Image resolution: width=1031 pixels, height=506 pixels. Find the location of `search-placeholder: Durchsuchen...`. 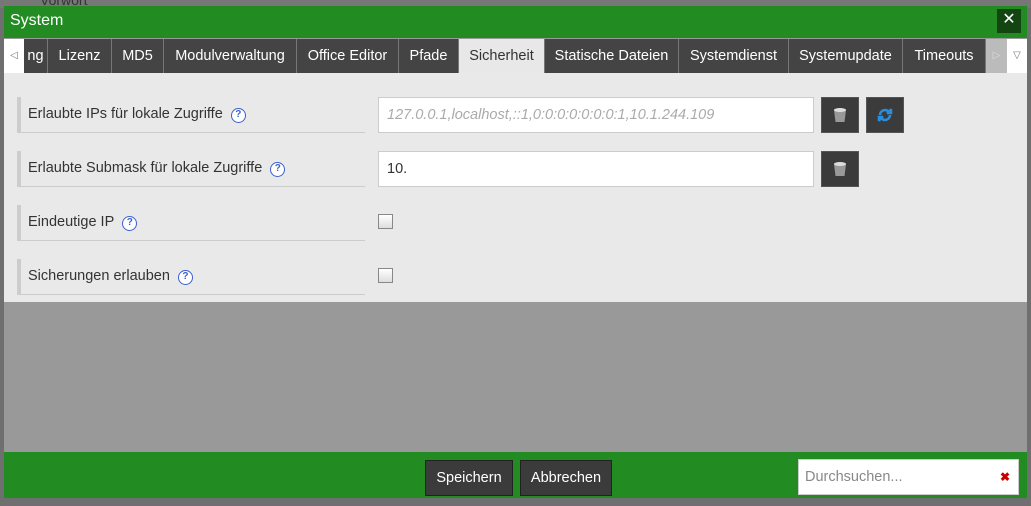

search-placeholder: Durchsuchen... is located at coordinates (854, 477).